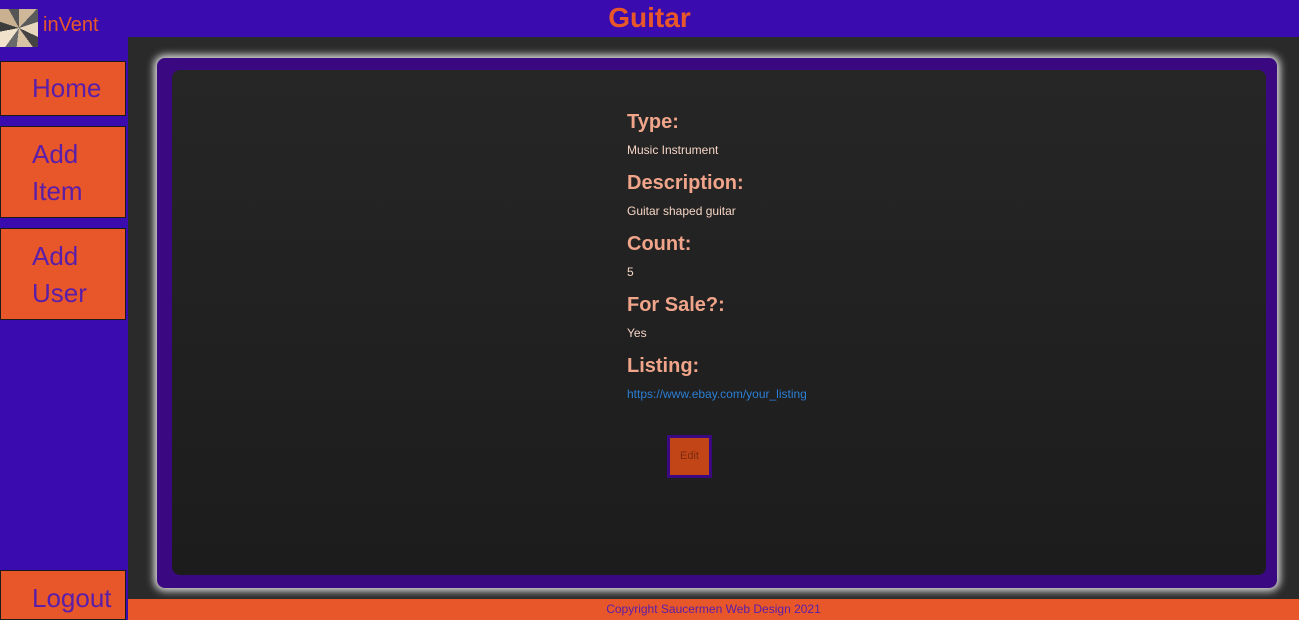  I want to click on logo-icon, so click(19, 28).